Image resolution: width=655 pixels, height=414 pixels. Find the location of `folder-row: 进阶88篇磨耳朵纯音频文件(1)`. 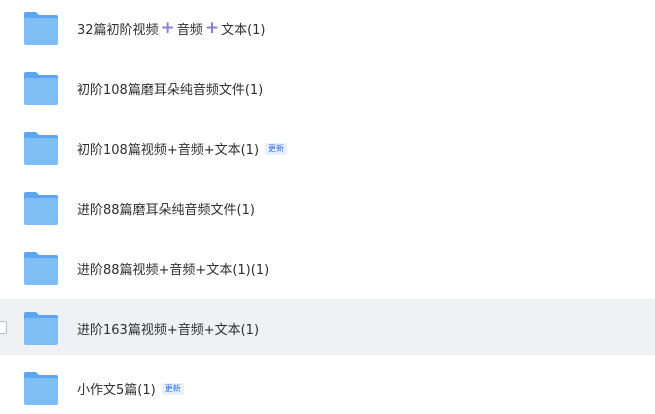

folder-row: 进阶88篇磨耳朵纯音频文件(1) is located at coordinates (327, 208).